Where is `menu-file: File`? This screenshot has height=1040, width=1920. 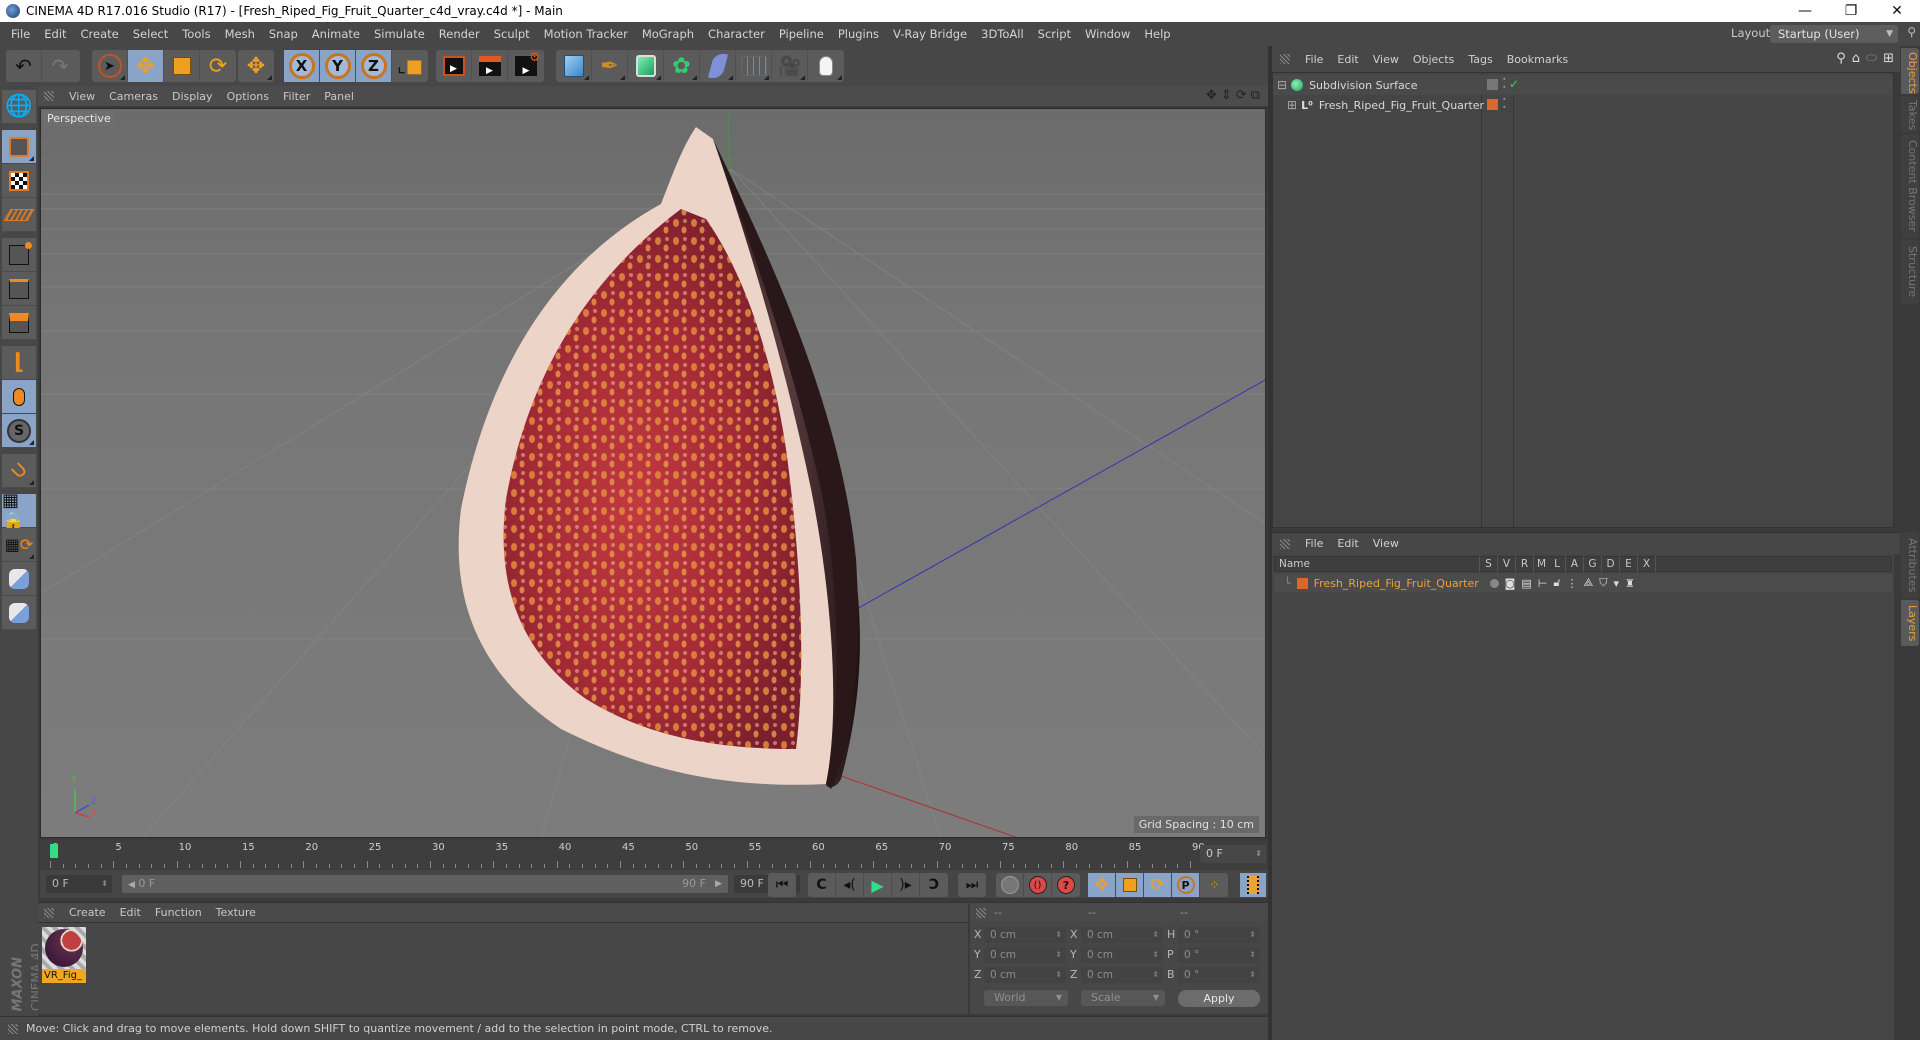 menu-file: File is located at coordinates (20, 34).